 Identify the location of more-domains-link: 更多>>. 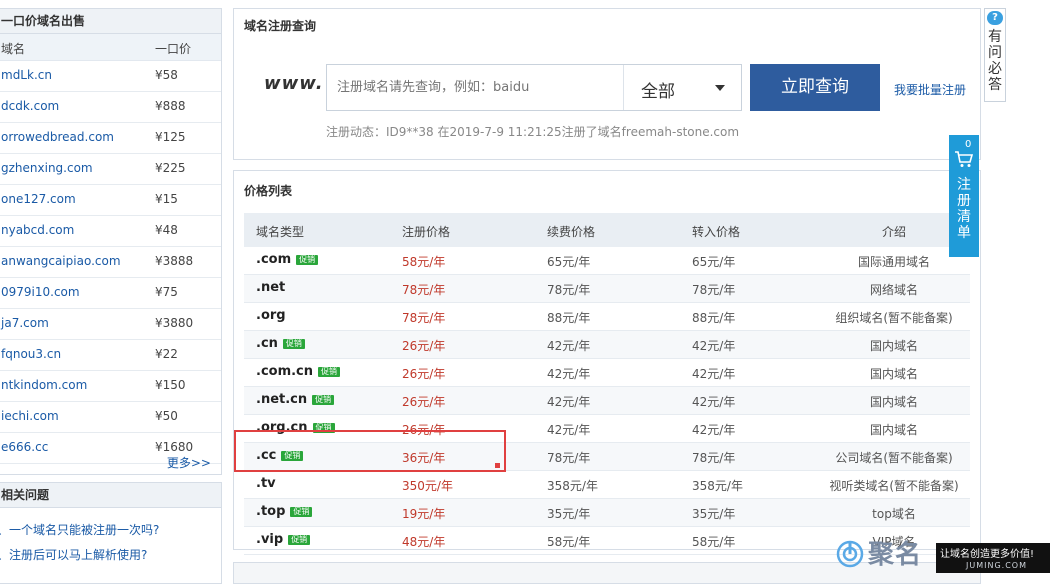
(189, 462).